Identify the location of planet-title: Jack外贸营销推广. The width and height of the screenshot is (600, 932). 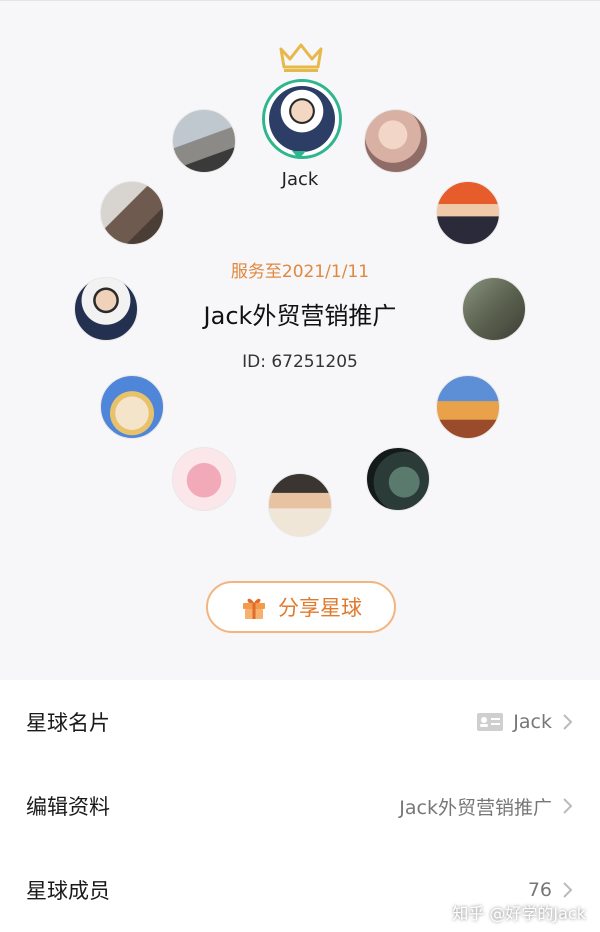
(300, 316).